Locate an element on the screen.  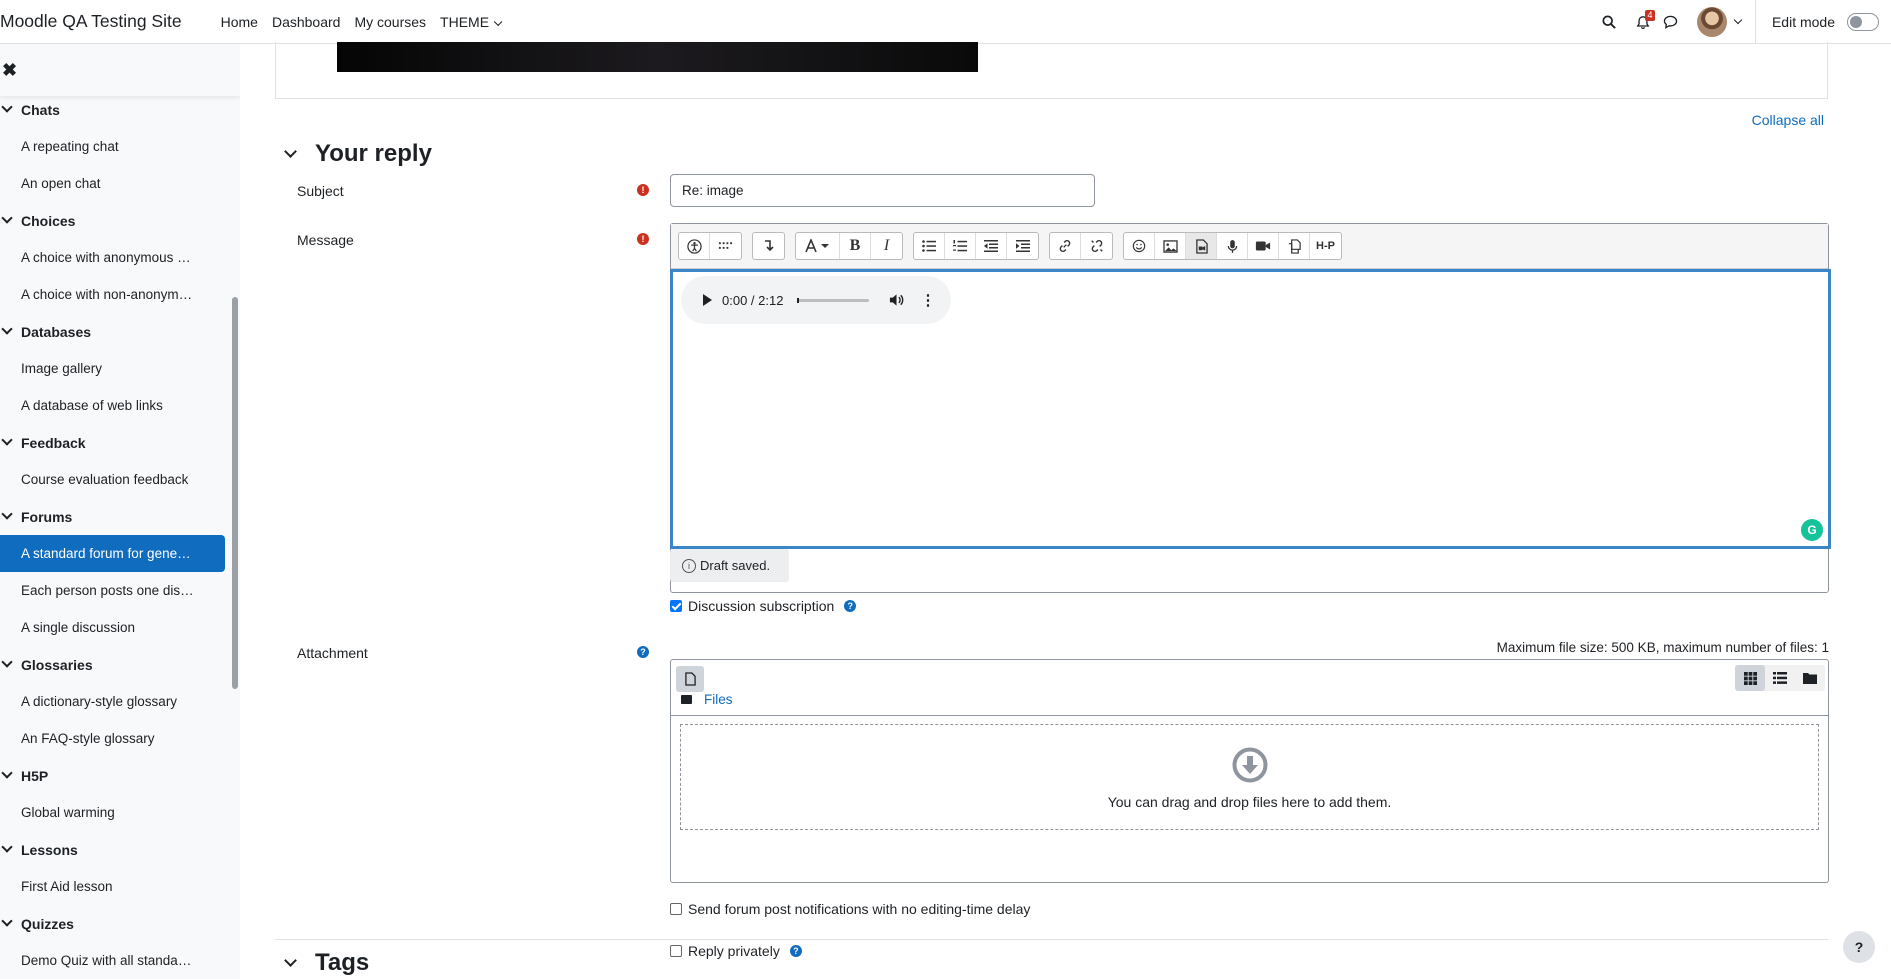
course-section-toggle: Choices is located at coordinates (112, 220).